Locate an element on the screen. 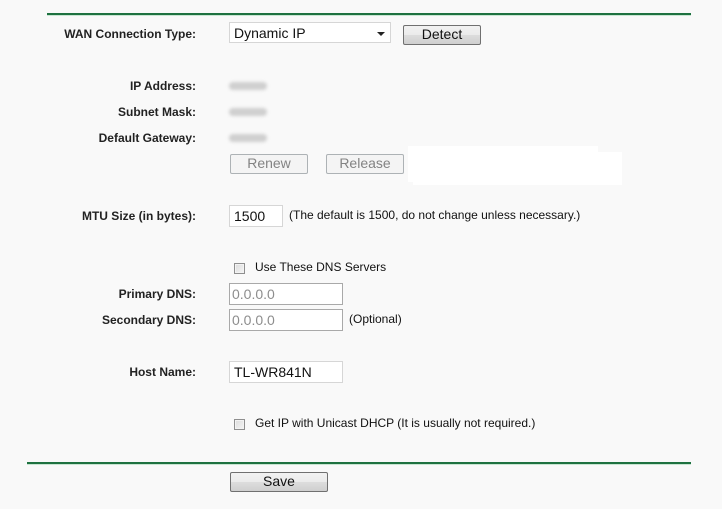 This screenshot has width=722, height=509. renew-button: Renew is located at coordinates (269, 164).